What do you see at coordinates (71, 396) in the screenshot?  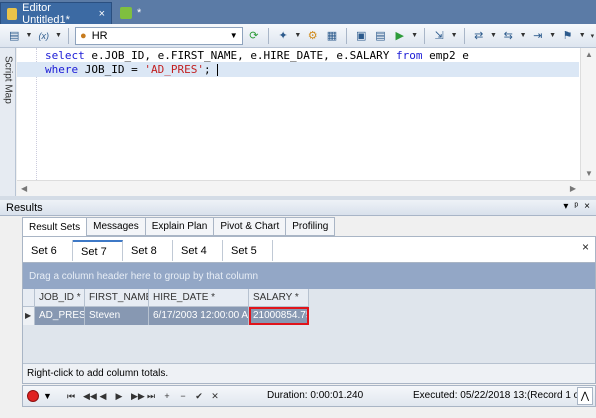 I see `first-record-icon: ⏮` at bounding box center [71, 396].